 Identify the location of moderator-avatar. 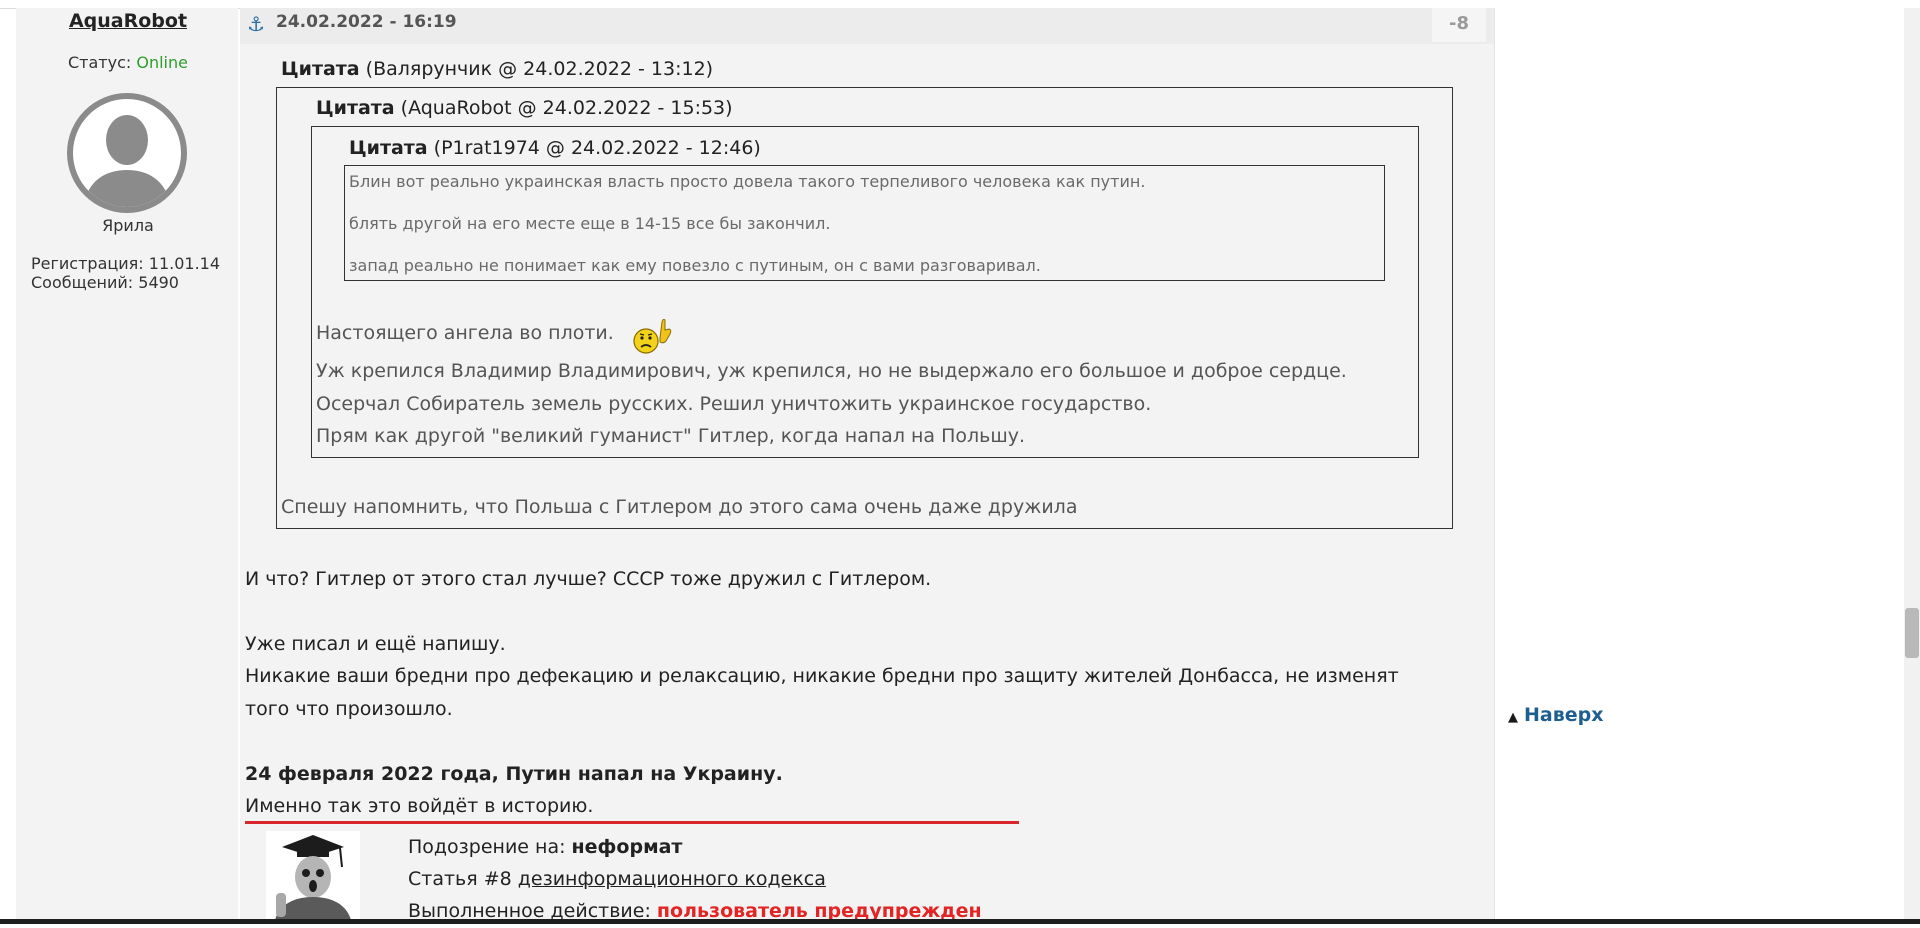
(313, 877).